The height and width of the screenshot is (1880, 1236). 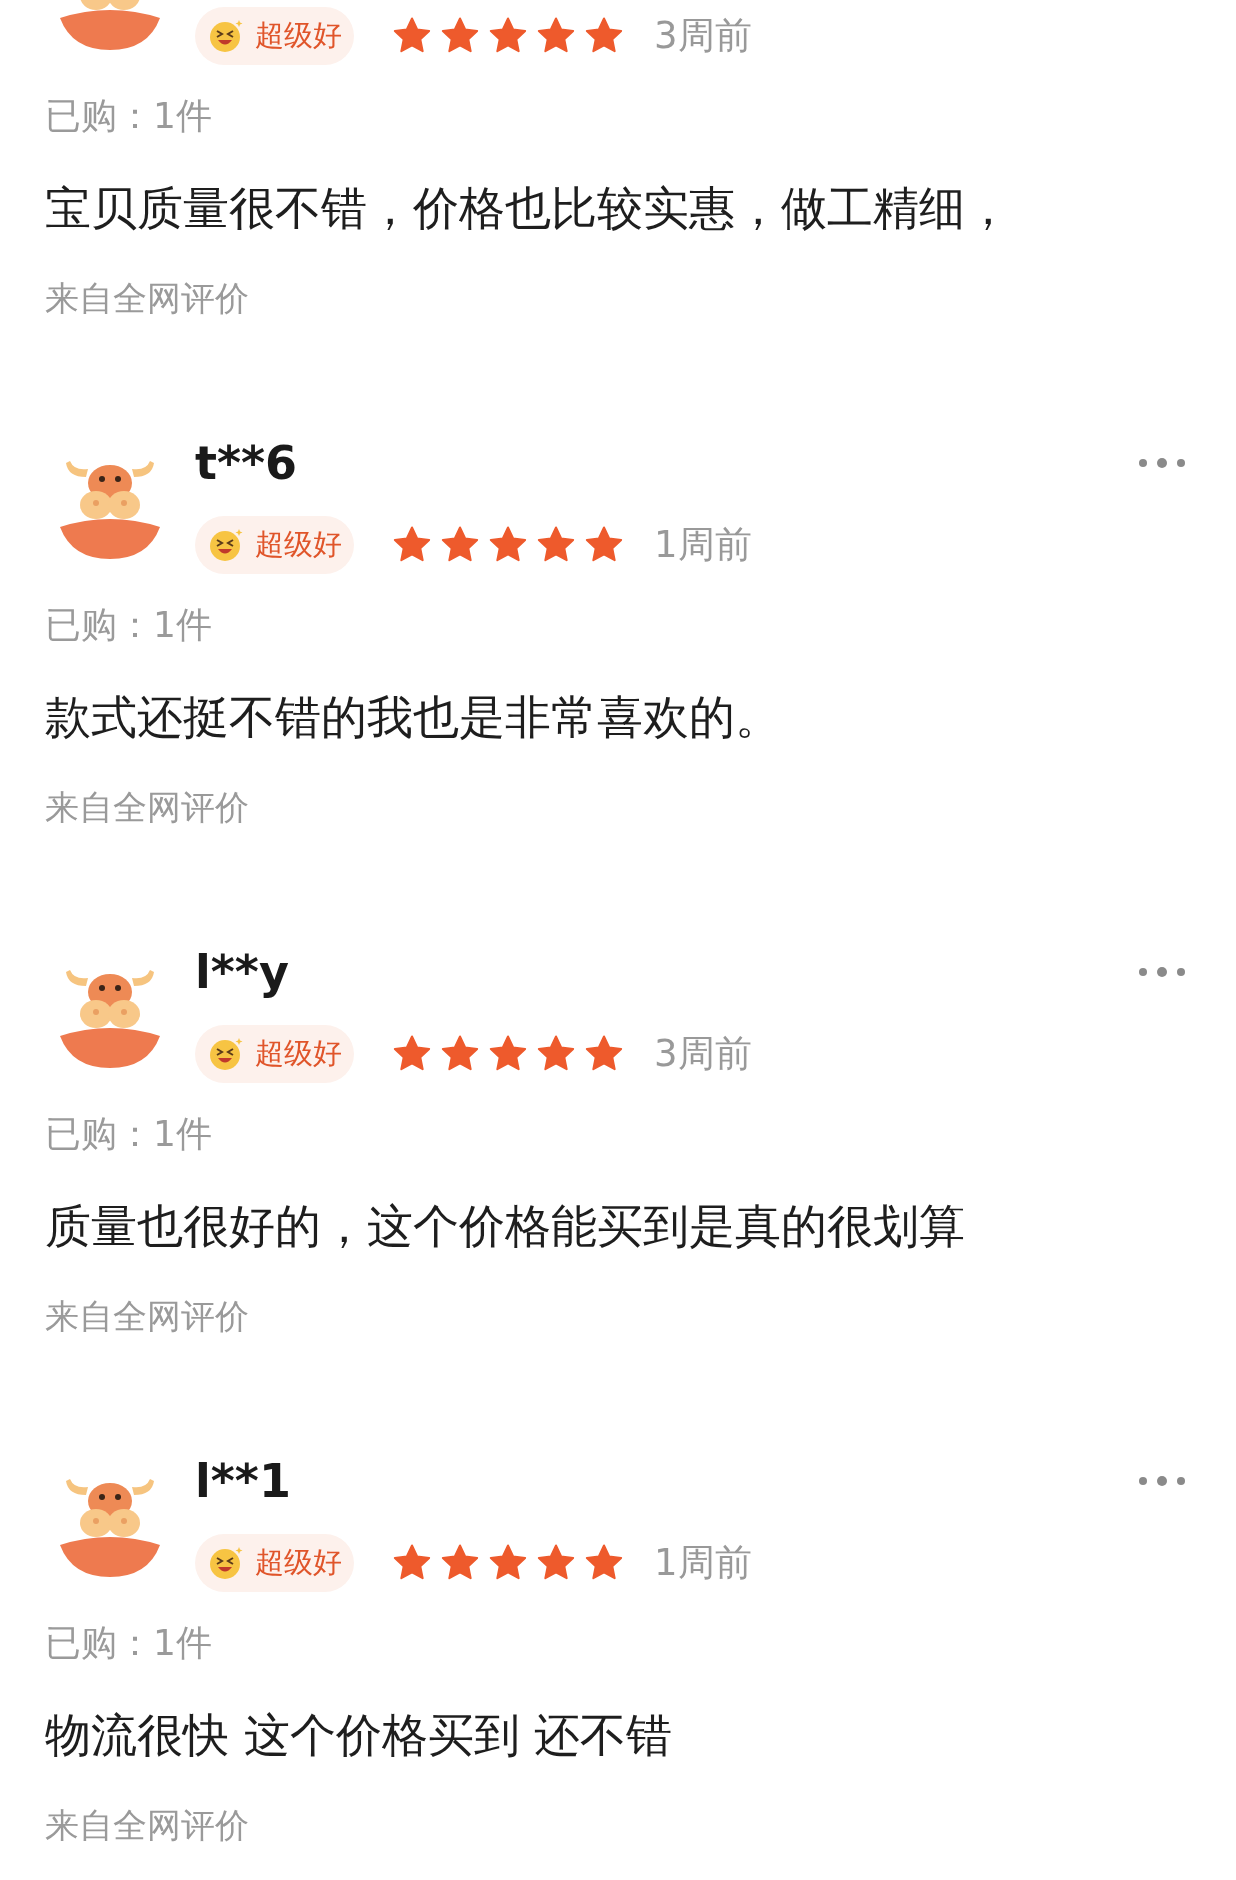 I want to click on user-name: t**6, so click(x=246, y=463).